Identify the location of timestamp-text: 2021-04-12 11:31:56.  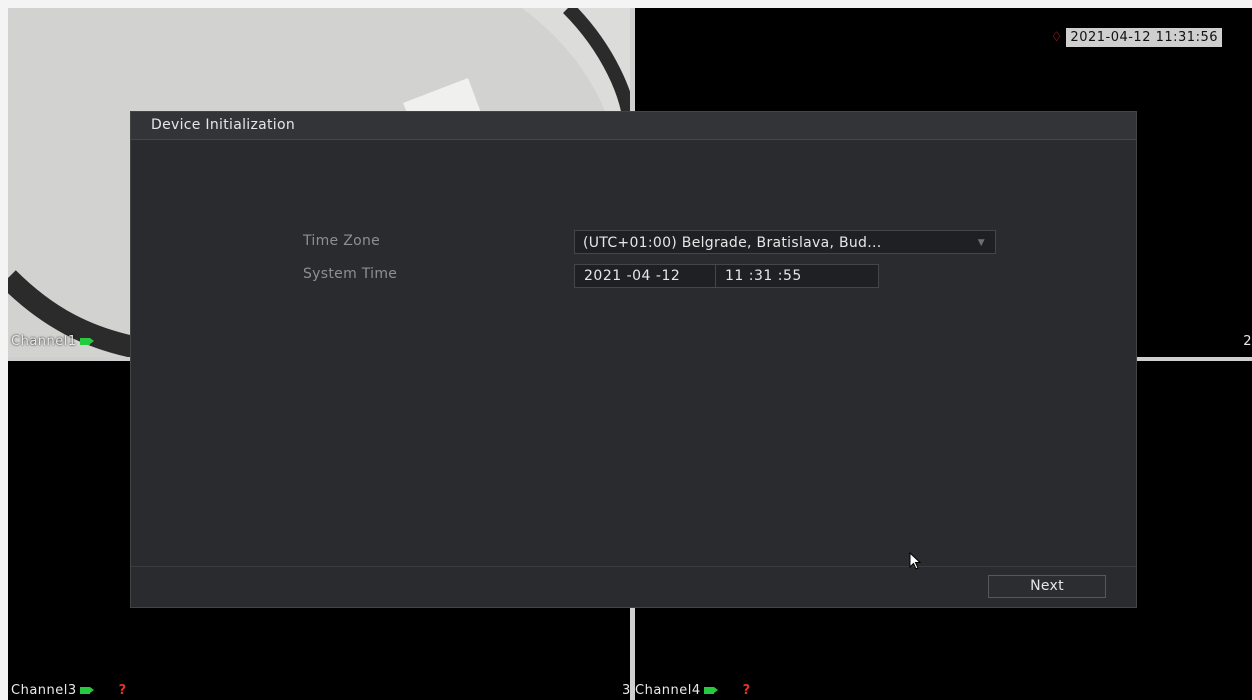
(1144, 37).